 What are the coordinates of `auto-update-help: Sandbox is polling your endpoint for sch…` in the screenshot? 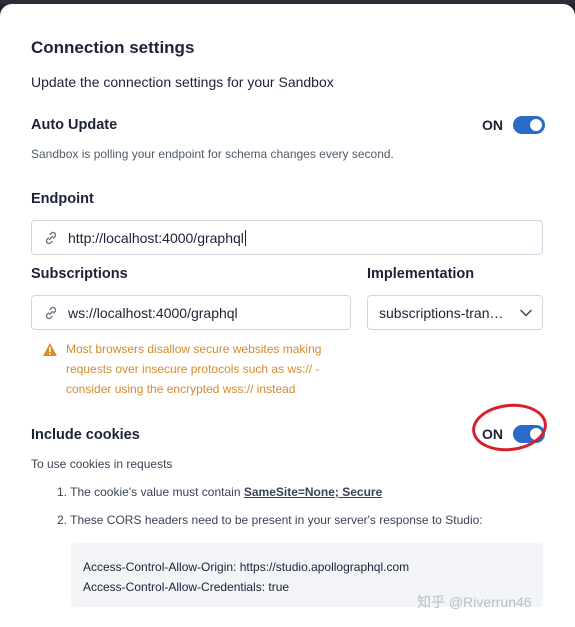 It's located at (212, 154).